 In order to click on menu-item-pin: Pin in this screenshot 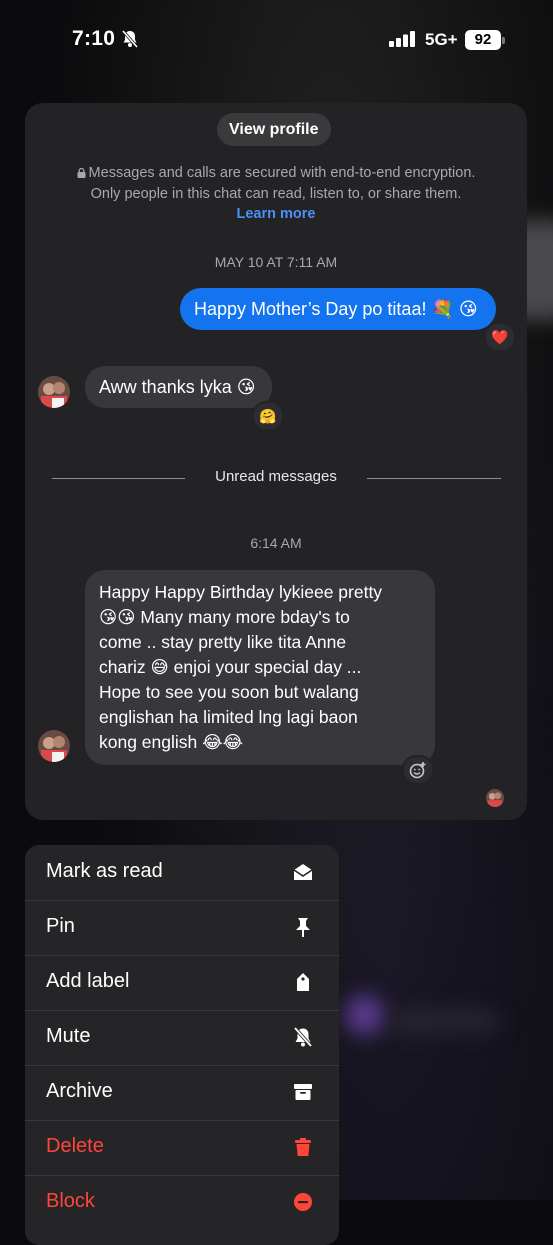, I will do `click(182, 928)`.